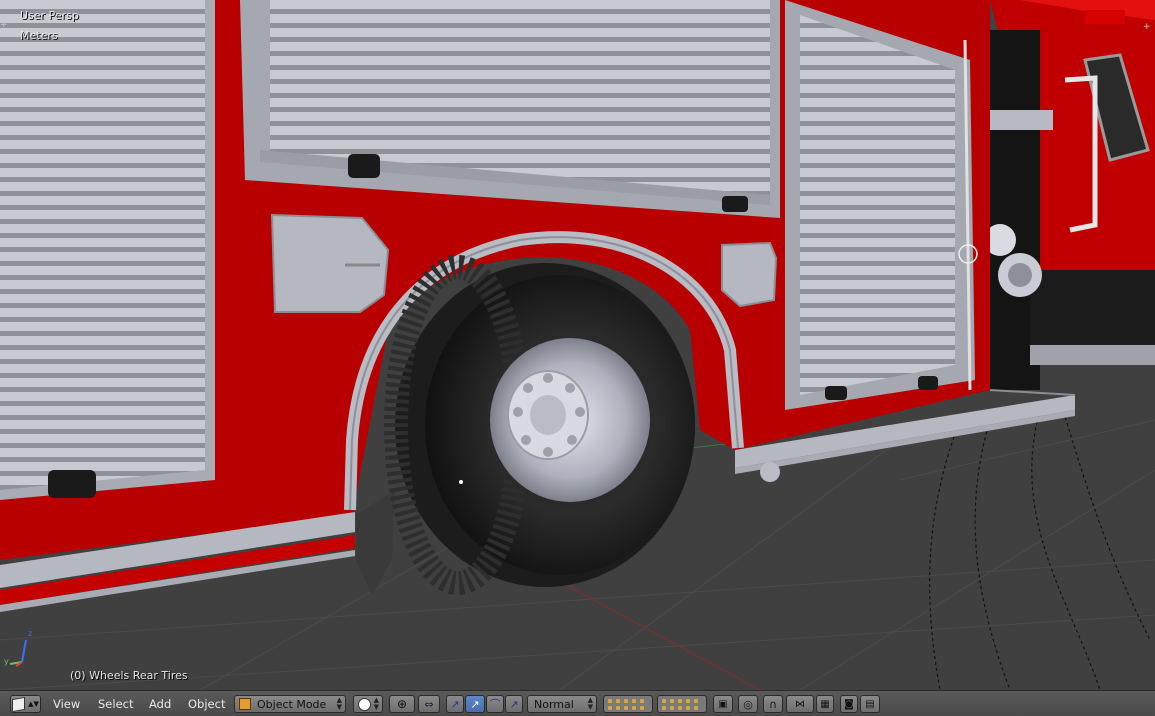  Describe the element at coordinates (206, 704) in the screenshot. I see `menu-object: Object` at that location.